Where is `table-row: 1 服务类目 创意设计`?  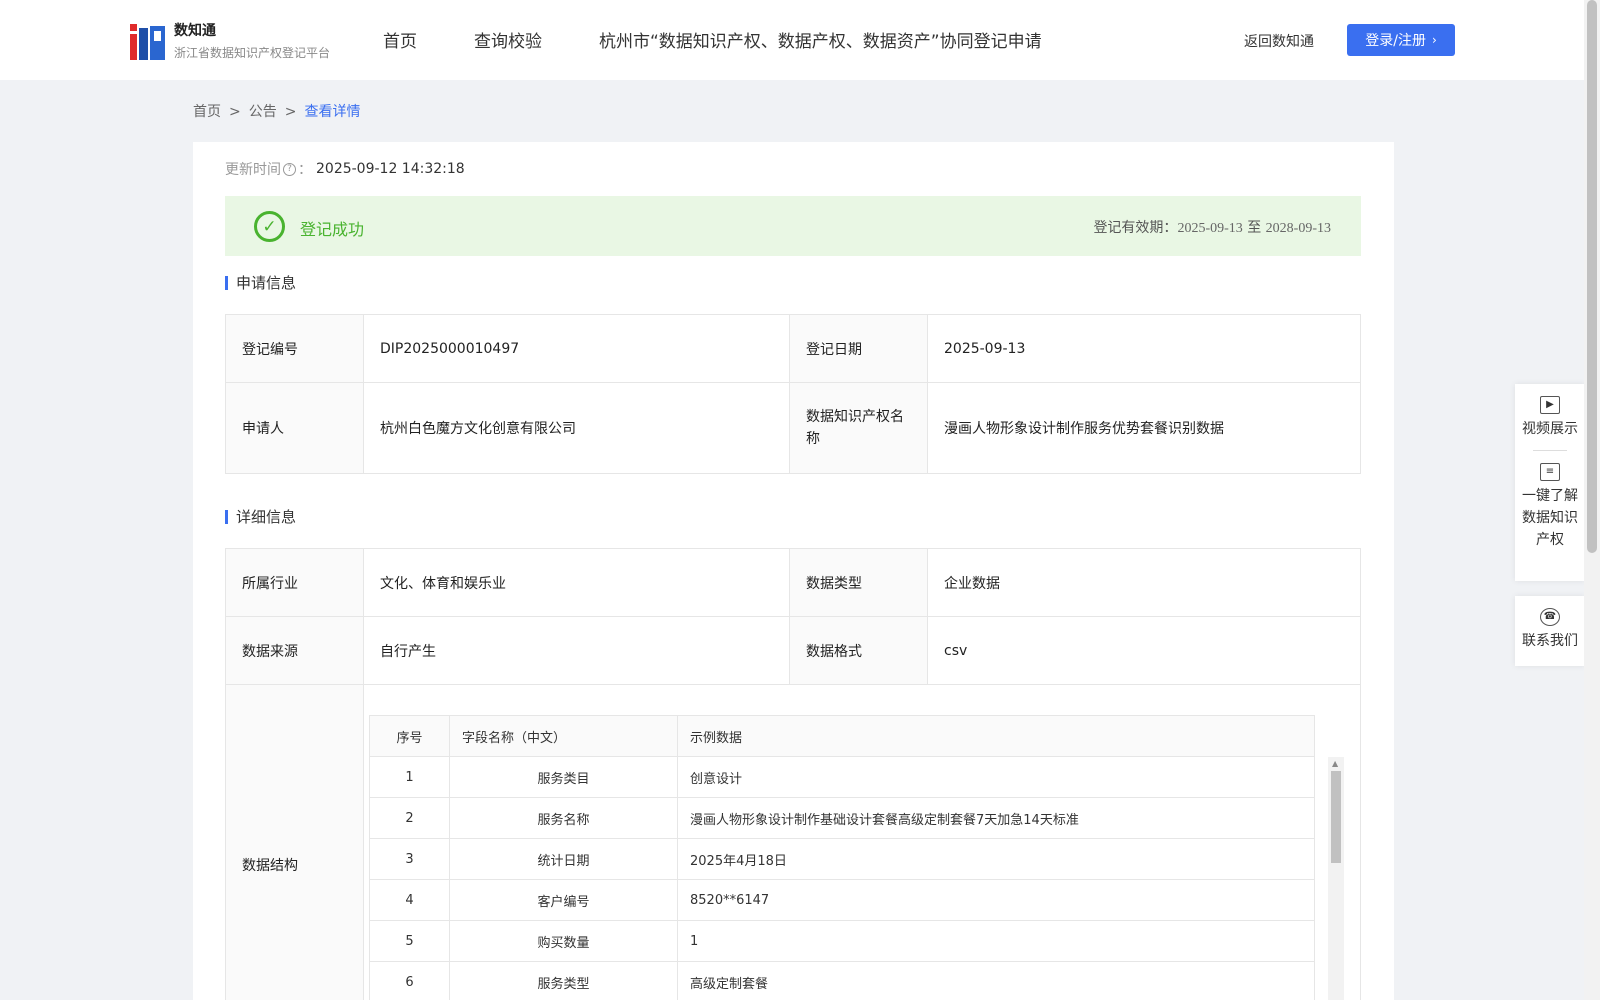 table-row: 1 服务类目 创意设计 is located at coordinates (842, 777).